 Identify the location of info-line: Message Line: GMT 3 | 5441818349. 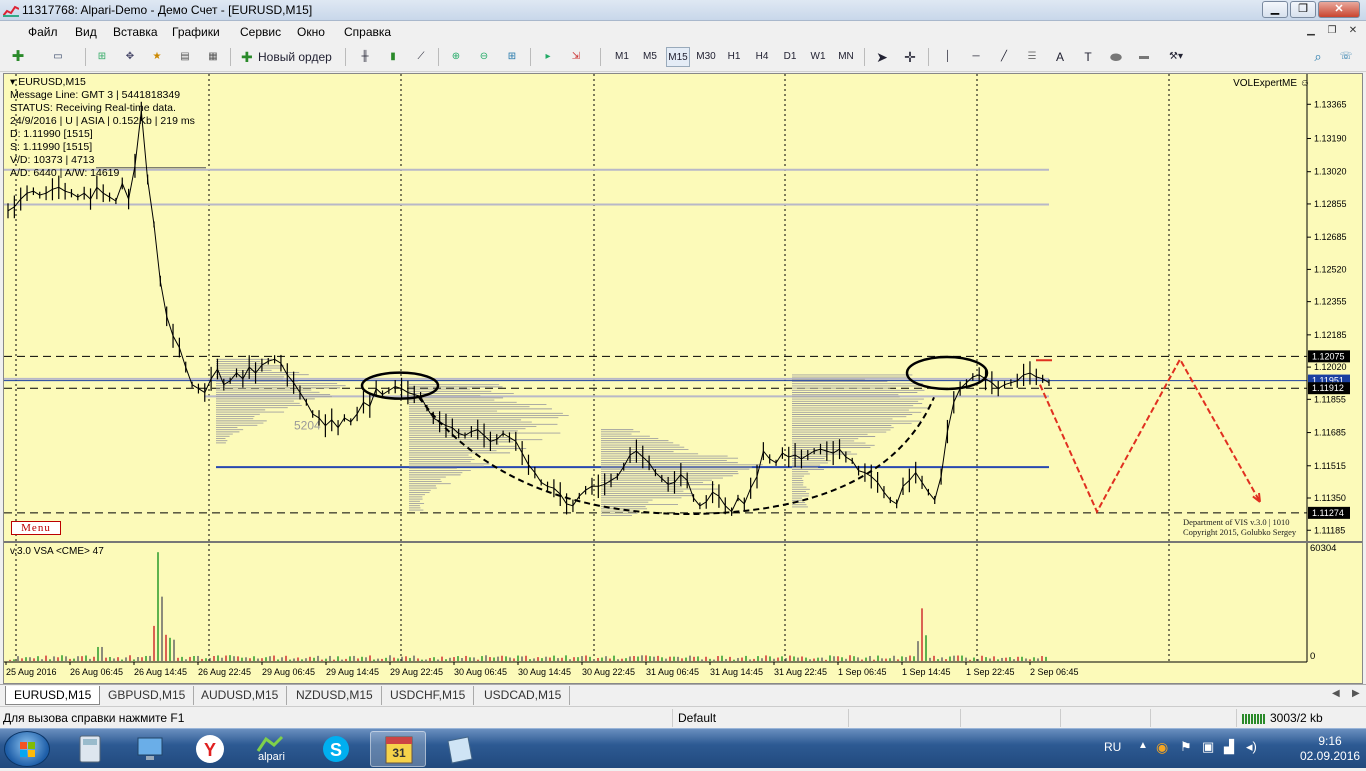
(95, 95).